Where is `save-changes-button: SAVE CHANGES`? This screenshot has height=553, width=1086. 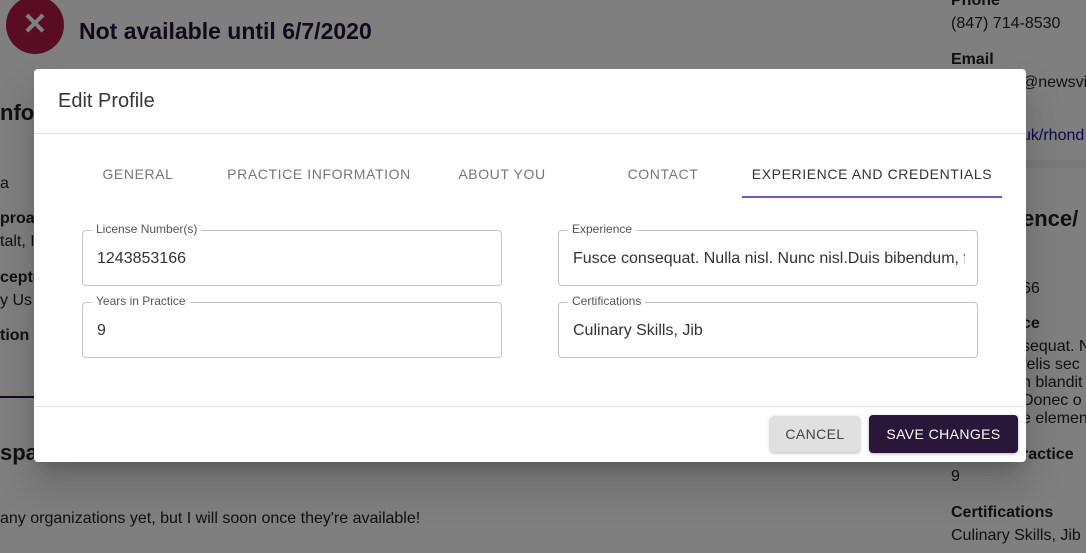 save-changes-button: SAVE CHANGES is located at coordinates (943, 434).